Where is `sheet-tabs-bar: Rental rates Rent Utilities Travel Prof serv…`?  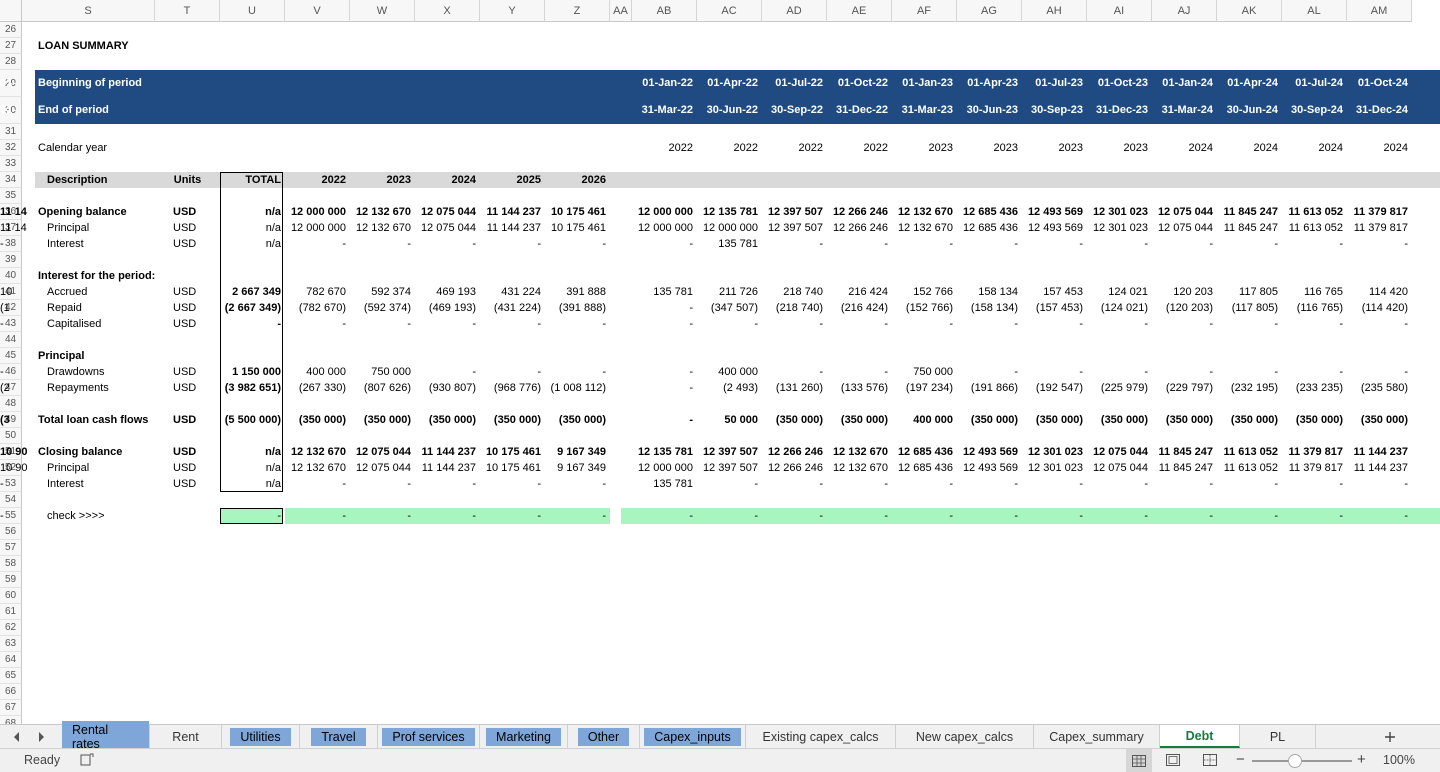
sheet-tabs-bar: Rental rates Rent Utilities Travel Prof serv… is located at coordinates (720, 736).